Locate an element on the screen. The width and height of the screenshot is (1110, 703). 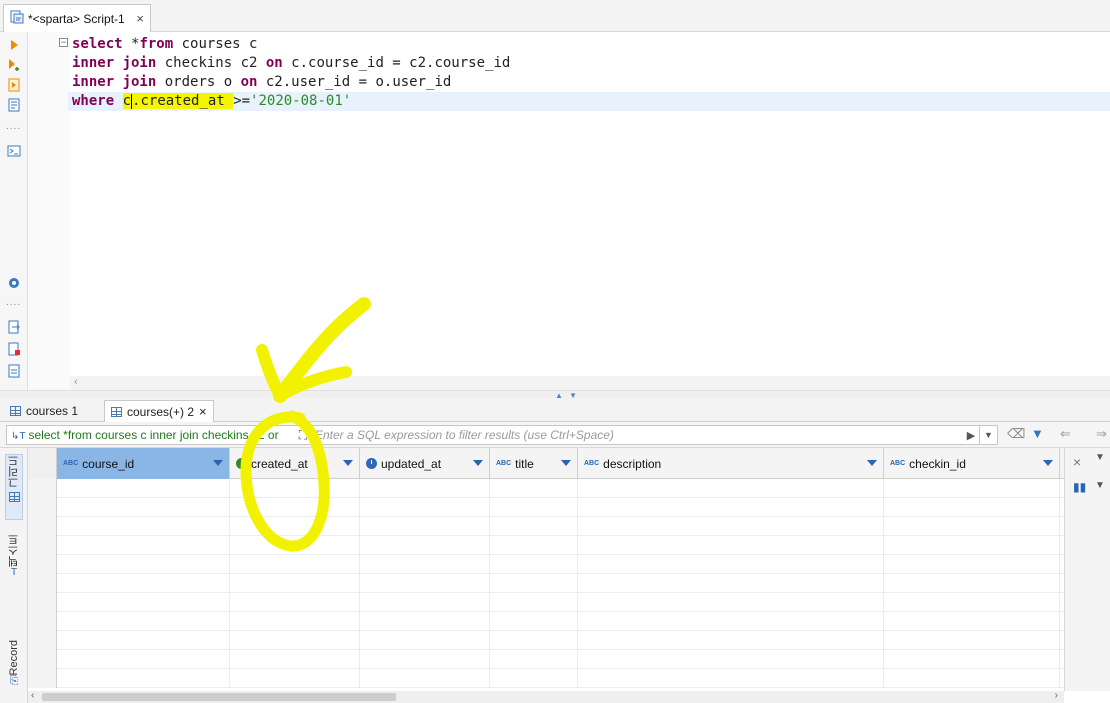
explain-plan-icon is located at coordinates (14, 105).